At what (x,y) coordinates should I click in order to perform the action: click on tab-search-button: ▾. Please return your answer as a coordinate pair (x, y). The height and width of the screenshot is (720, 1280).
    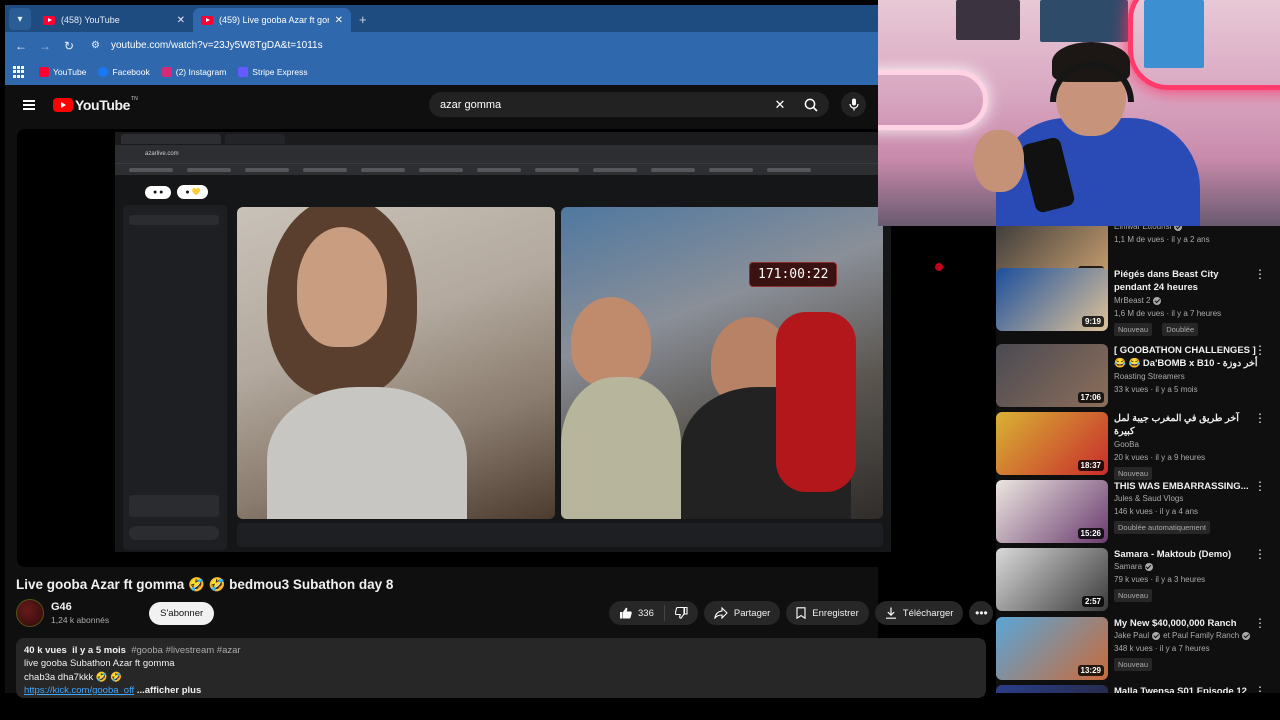
    Looking at the image, I should click on (20, 19).